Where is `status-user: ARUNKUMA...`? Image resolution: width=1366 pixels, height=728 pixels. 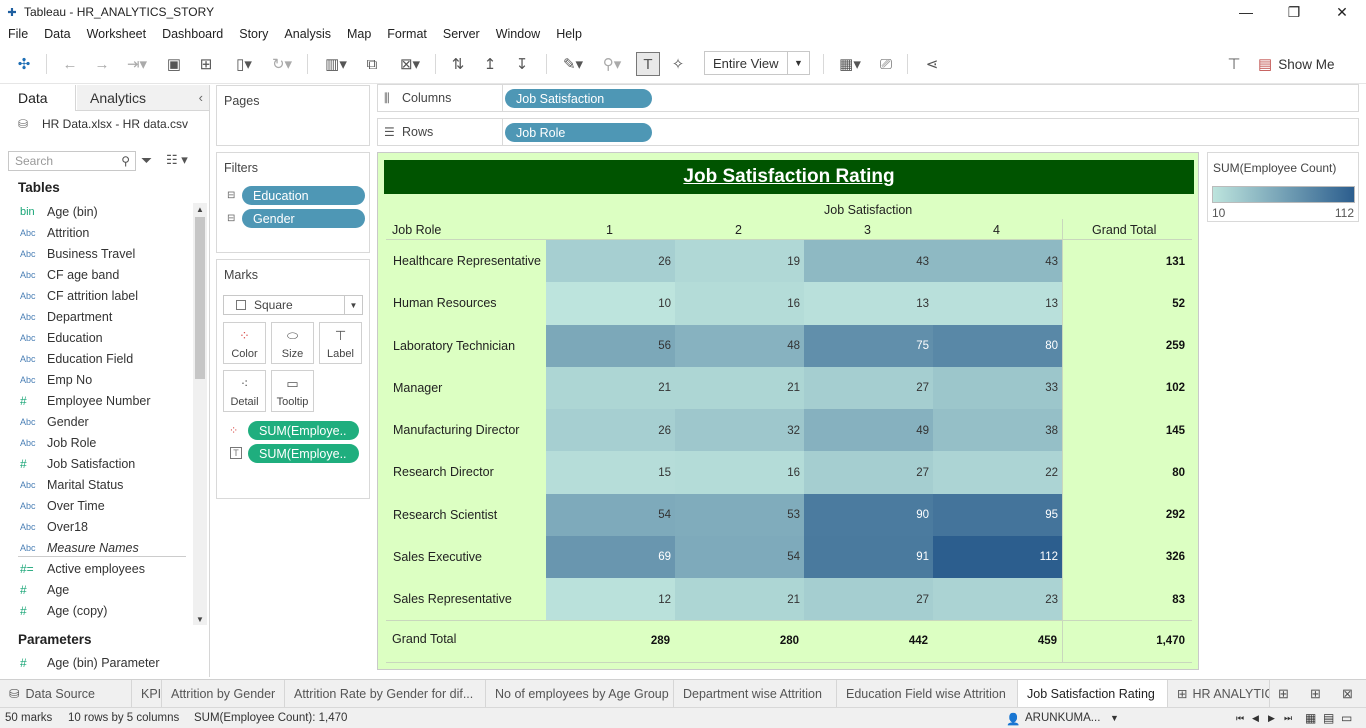
status-user: ARUNKUMA... is located at coordinates (1062, 718).